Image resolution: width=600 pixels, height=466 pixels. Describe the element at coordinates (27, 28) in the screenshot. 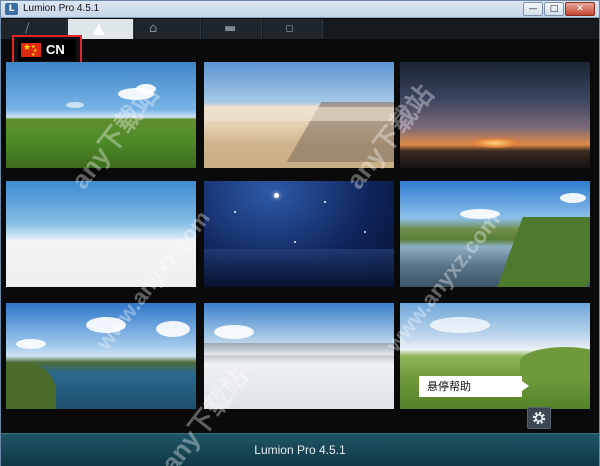

I see `logo-icon: ∕` at that location.